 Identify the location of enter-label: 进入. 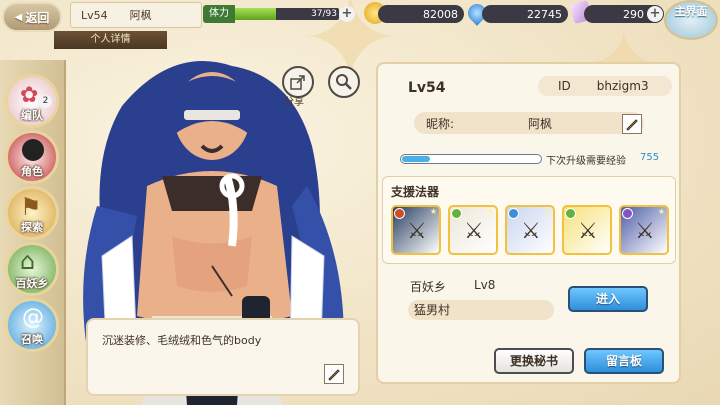
(607, 299).